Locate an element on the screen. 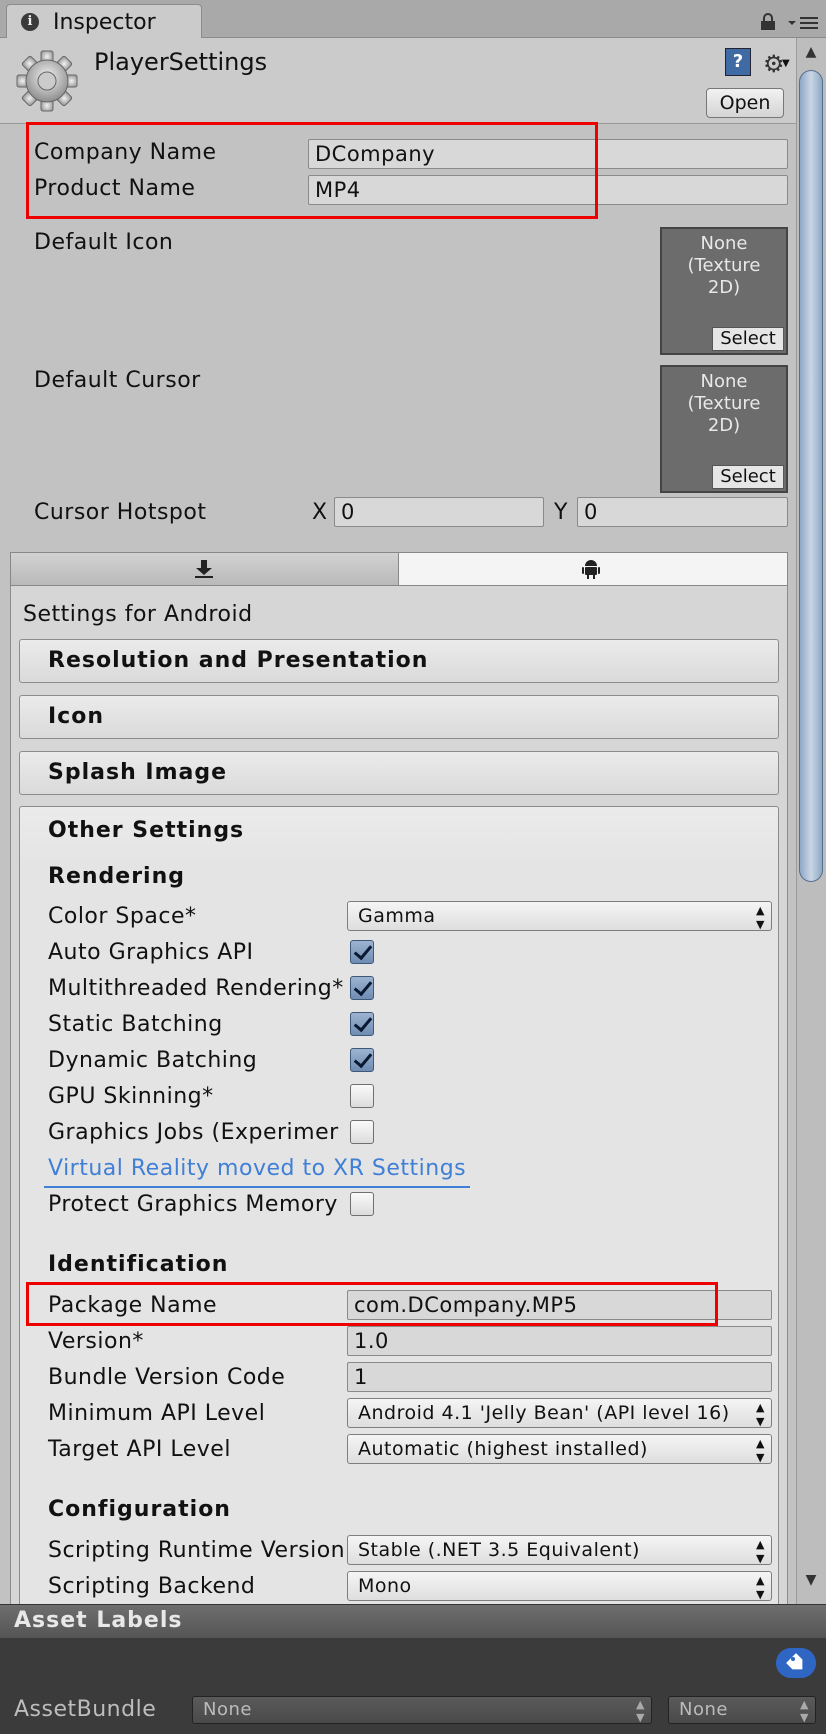 The height and width of the screenshot is (1734, 826). color-space-dropdown: Gamma ▲ ▼ is located at coordinates (559, 916).